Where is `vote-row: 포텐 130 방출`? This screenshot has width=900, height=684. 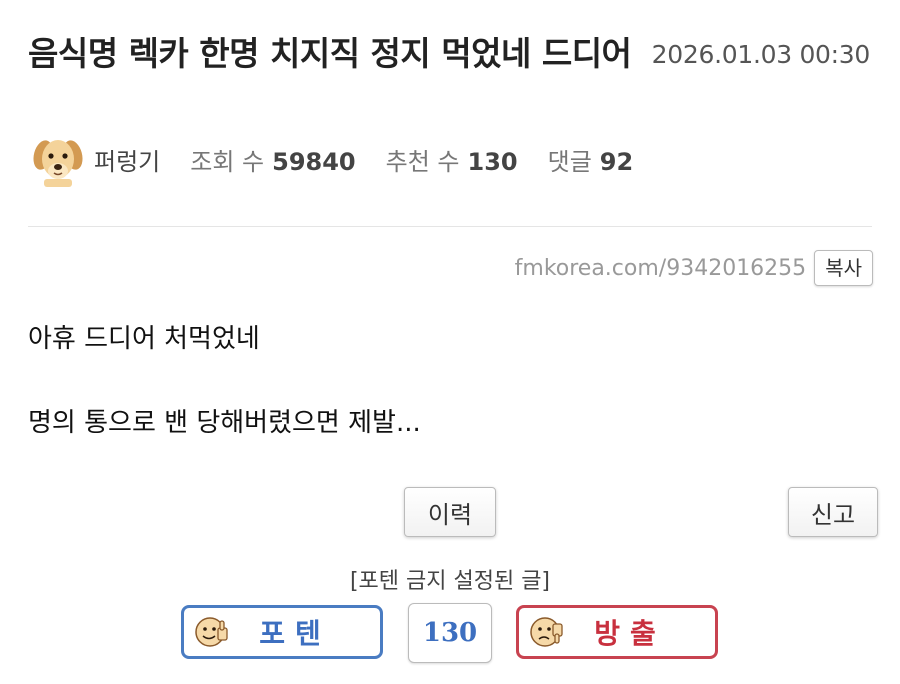
vote-row: 포텐 130 방출 is located at coordinates (450, 633).